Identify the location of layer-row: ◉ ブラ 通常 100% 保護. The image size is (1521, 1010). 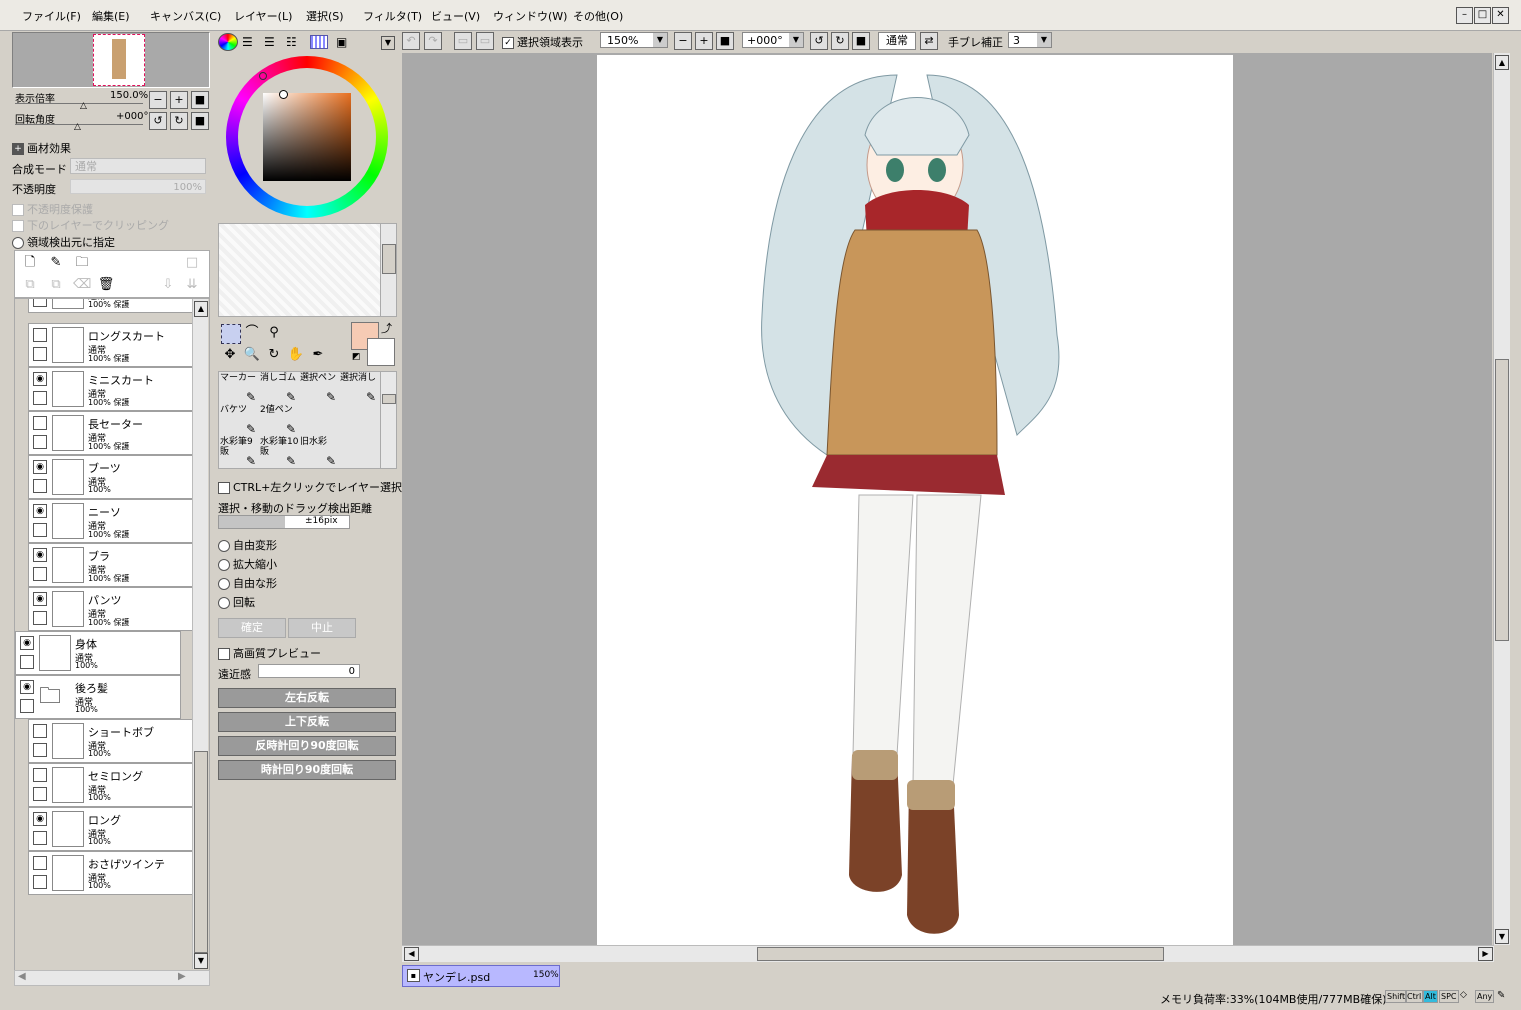
(111, 565).